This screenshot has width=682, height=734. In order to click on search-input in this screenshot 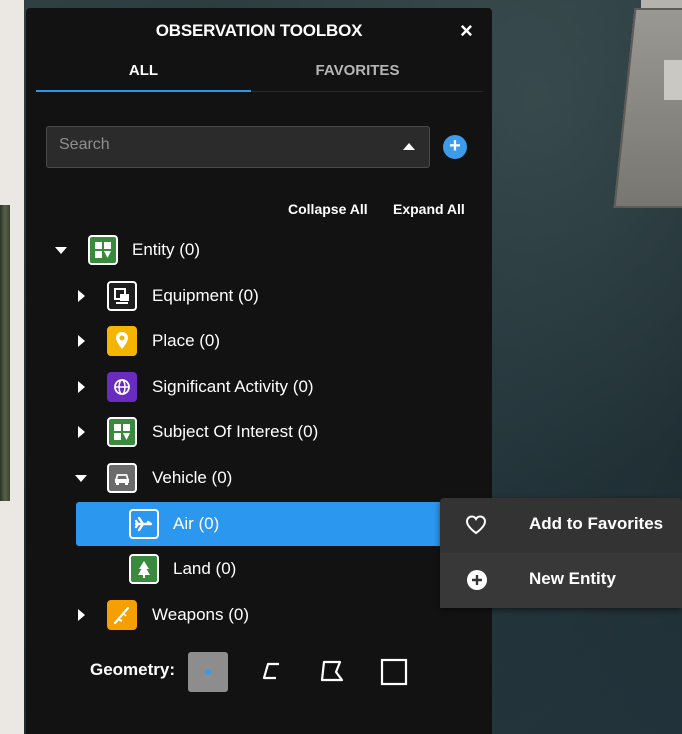, I will do `click(219, 145)`.